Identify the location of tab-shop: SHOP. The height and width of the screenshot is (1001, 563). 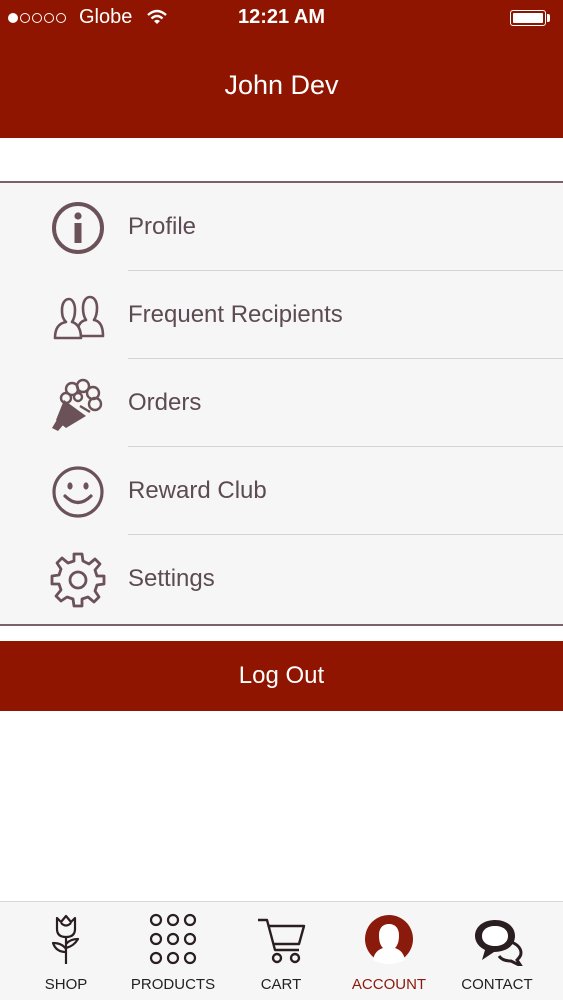
(66, 951).